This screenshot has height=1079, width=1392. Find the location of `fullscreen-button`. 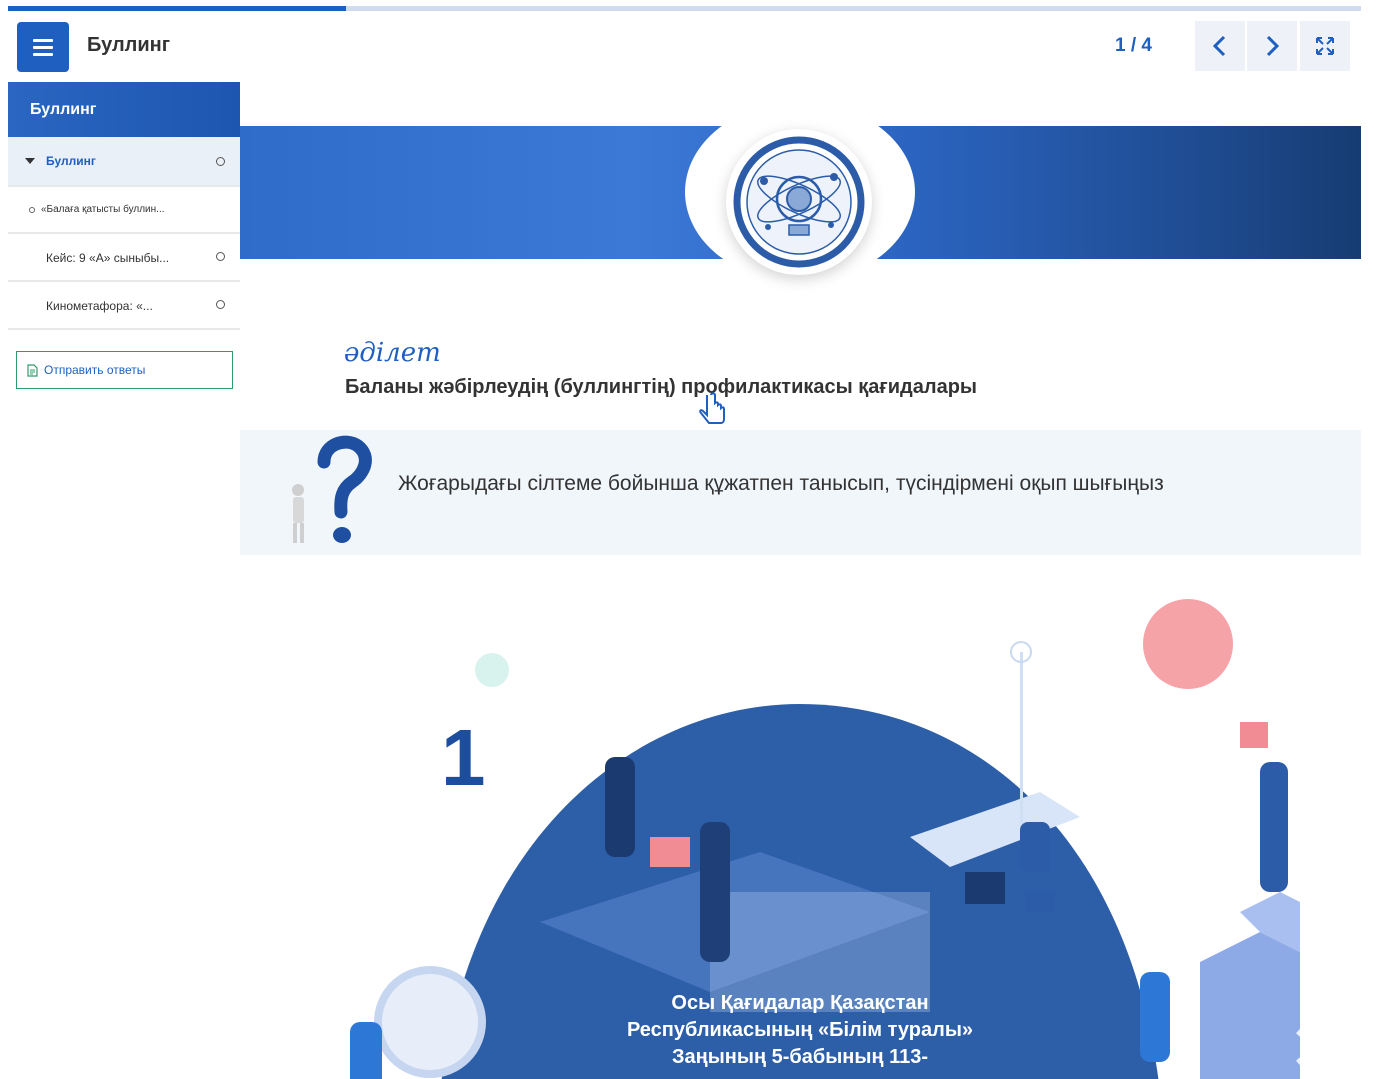

fullscreen-button is located at coordinates (1325, 46).